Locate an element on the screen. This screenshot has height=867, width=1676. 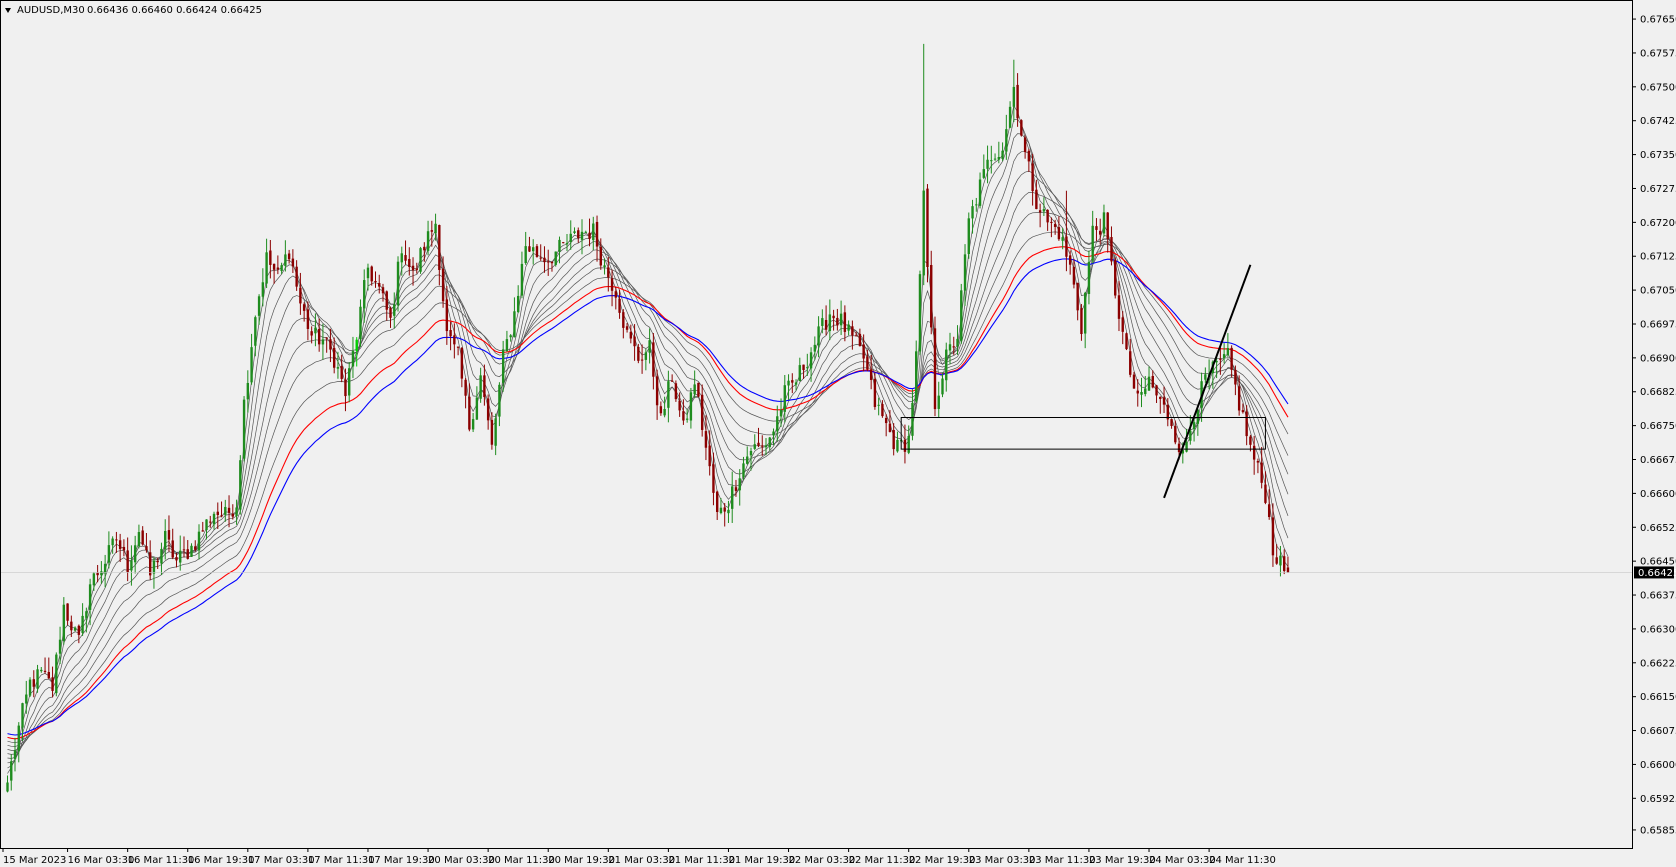
price-tick-label: 0.66600 is located at coordinates (1658, 494).